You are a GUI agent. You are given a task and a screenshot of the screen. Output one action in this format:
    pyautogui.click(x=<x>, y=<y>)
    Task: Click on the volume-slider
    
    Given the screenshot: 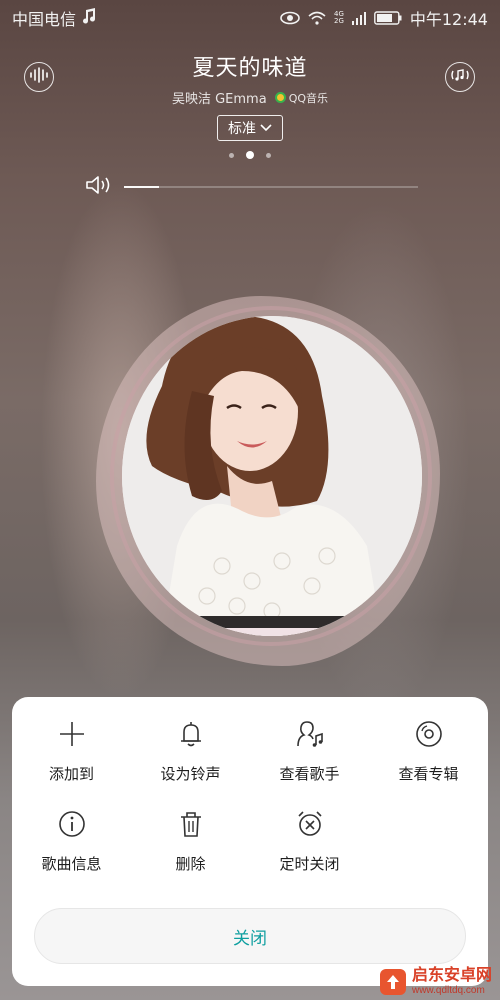 What is the action you would take?
    pyautogui.click(x=271, y=187)
    